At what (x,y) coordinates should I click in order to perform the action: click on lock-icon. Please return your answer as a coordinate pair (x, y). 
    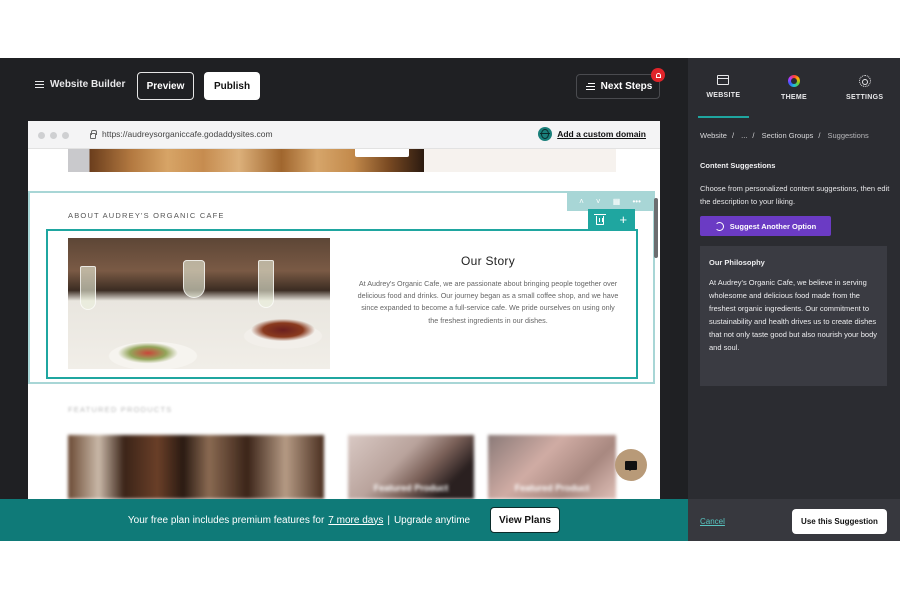
    Looking at the image, I should click on (93, 134).